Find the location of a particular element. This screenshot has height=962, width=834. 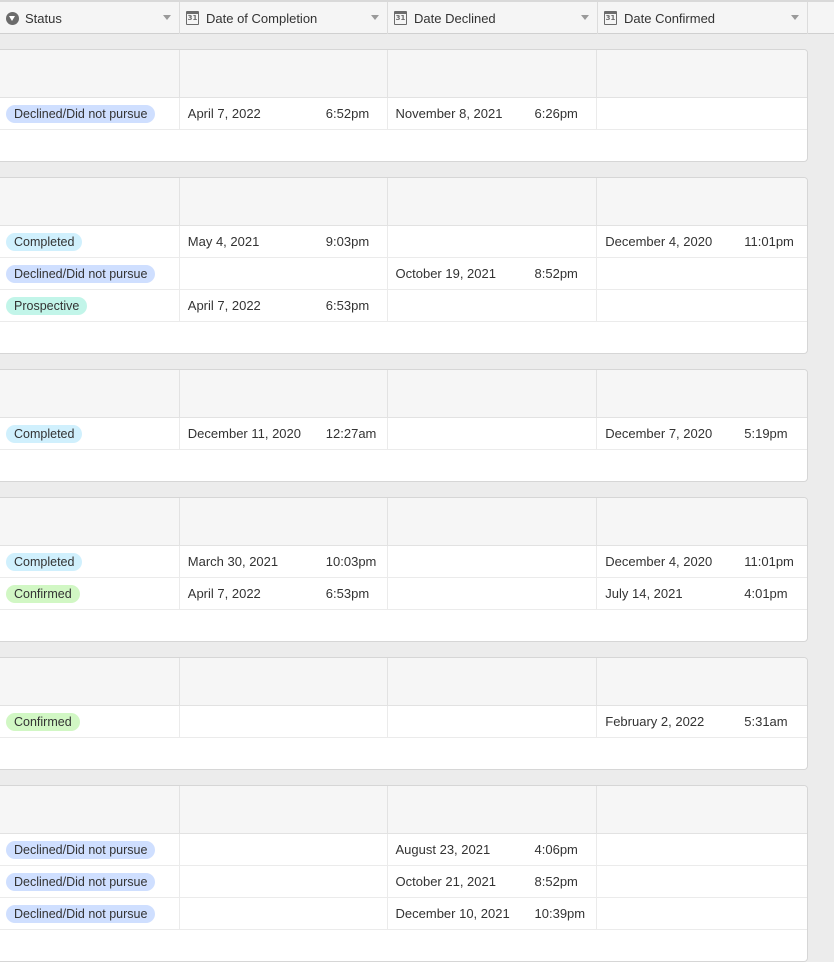

date-of-completion-cell: May 4, 2021 9:03pm is located at coordinates (284, 241).